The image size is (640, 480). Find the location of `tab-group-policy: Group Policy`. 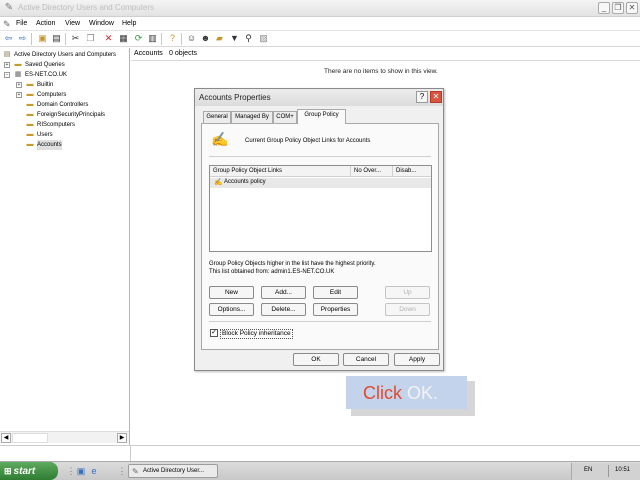

tab-group-policy: Group Policy is located at coordinates (321, 116).